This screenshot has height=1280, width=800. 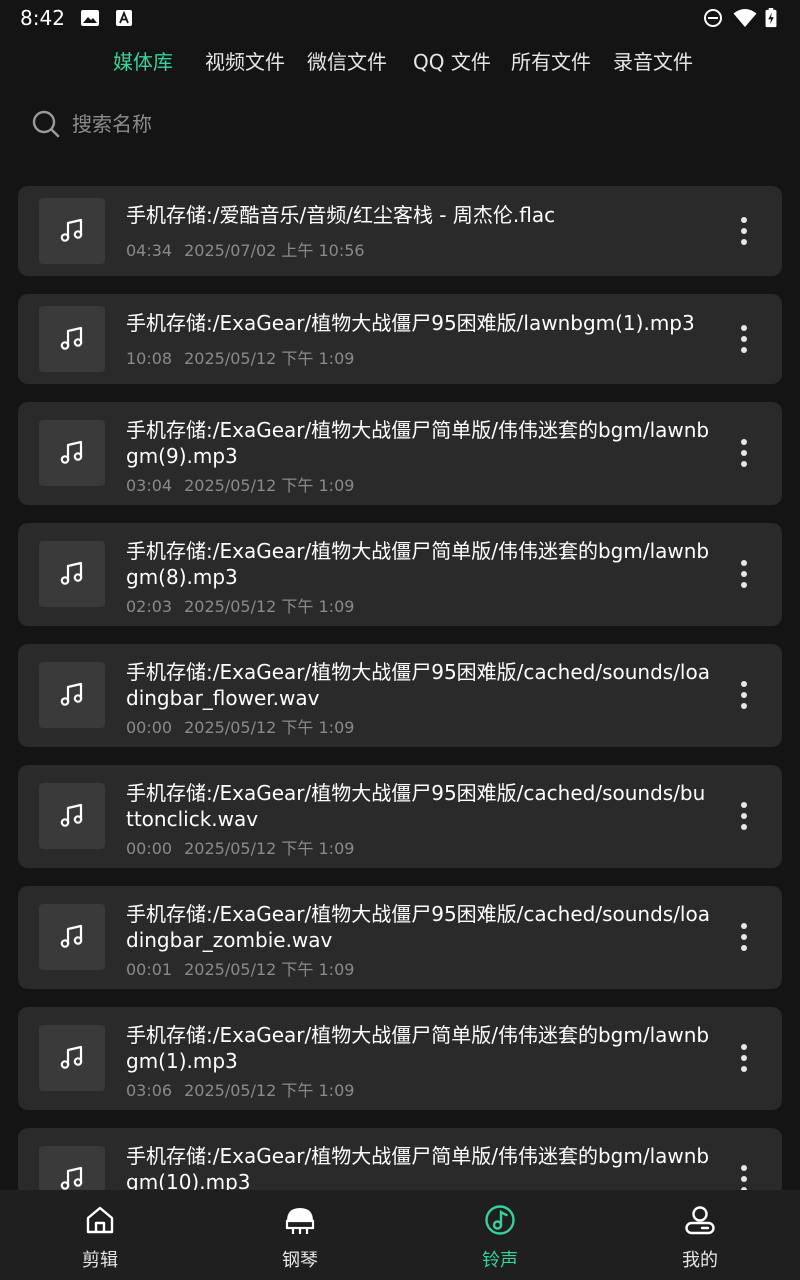 I want to click on nav-ringtone: 铃声, so click(x=500, y=1235).